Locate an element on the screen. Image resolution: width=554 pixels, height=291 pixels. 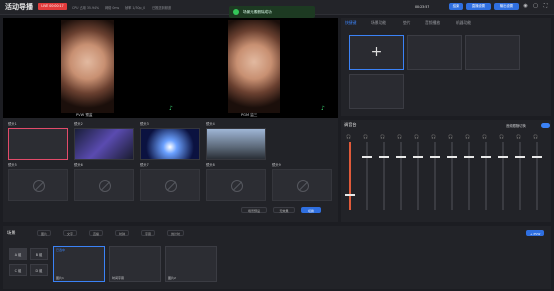
add-pad-button: + is located at coordinates (376, 52).